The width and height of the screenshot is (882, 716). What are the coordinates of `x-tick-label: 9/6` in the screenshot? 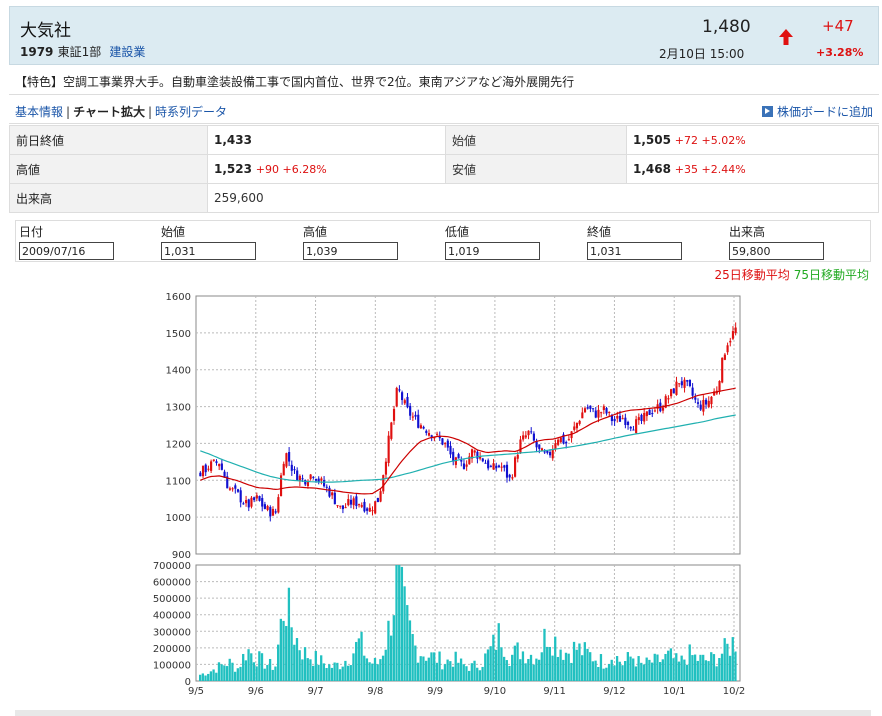 It's located at (256, 691).